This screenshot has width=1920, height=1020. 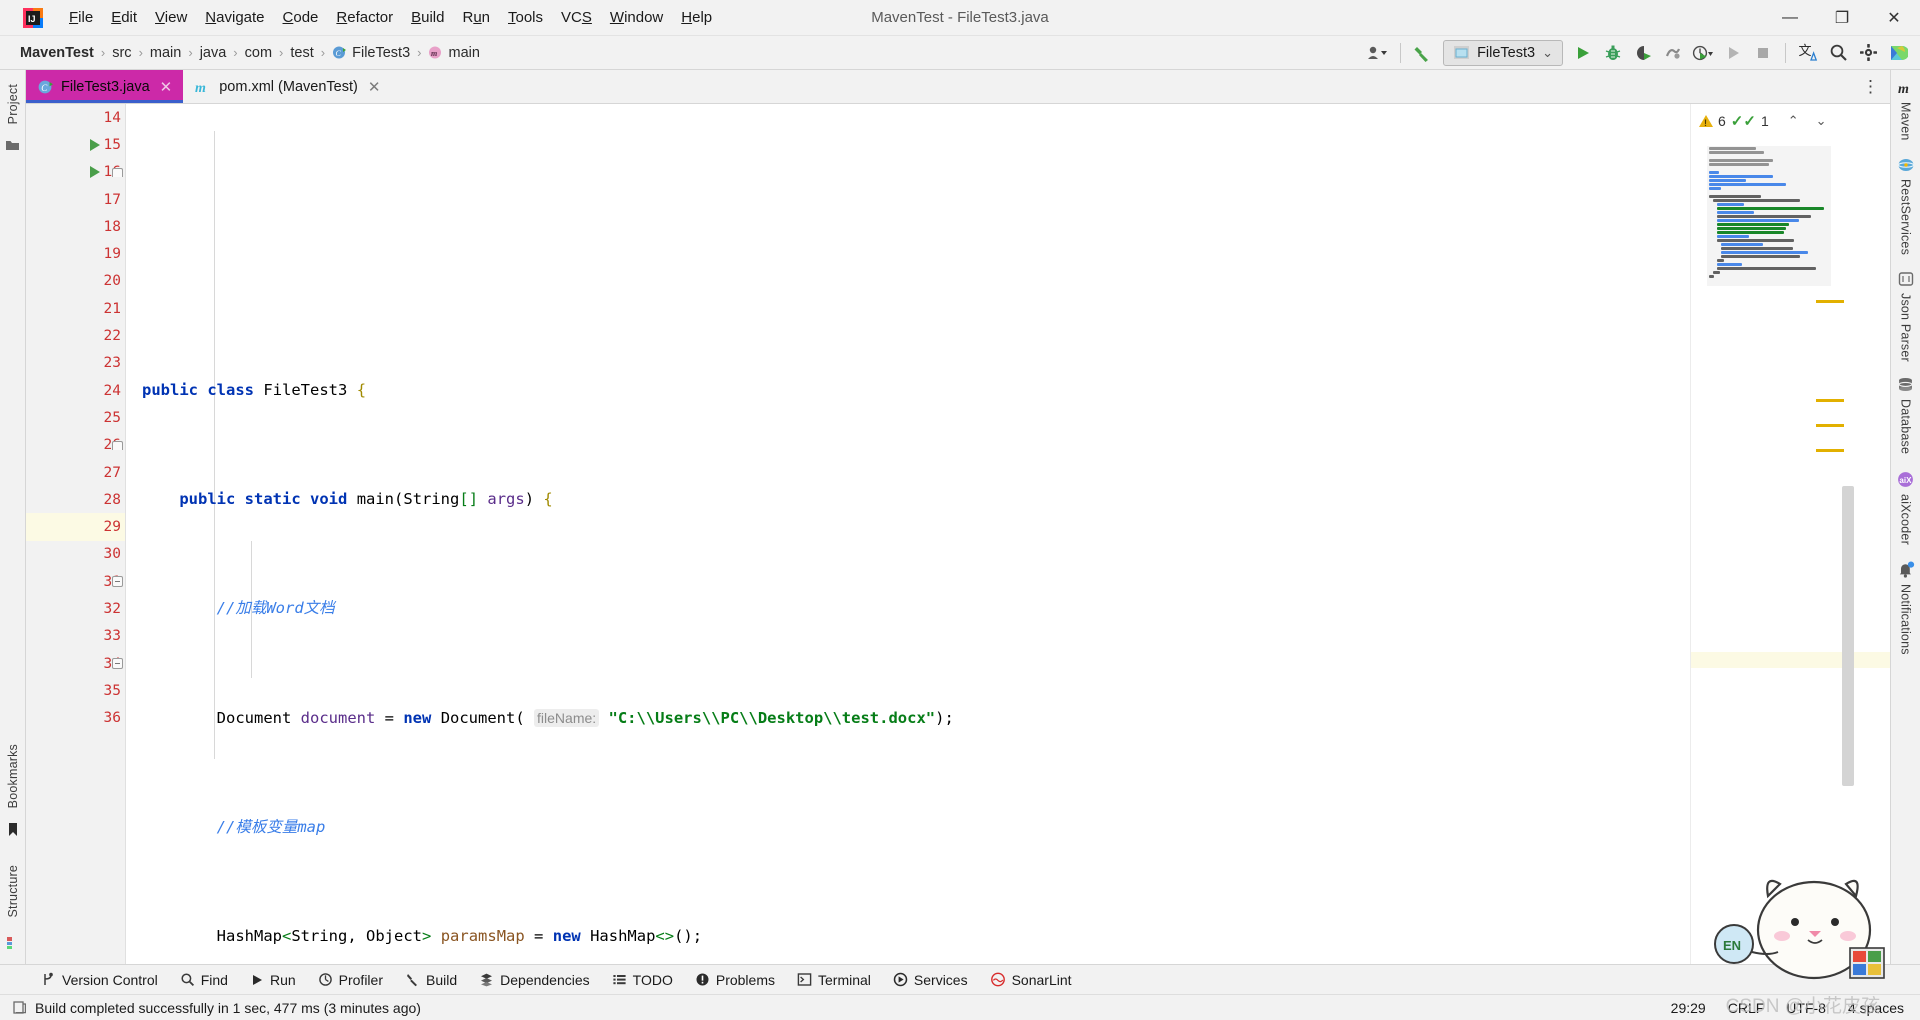 What do you see at coordinates (301, 17) in the screenshot?
I see `menu-code: Code` at bounding box center [301, 17].